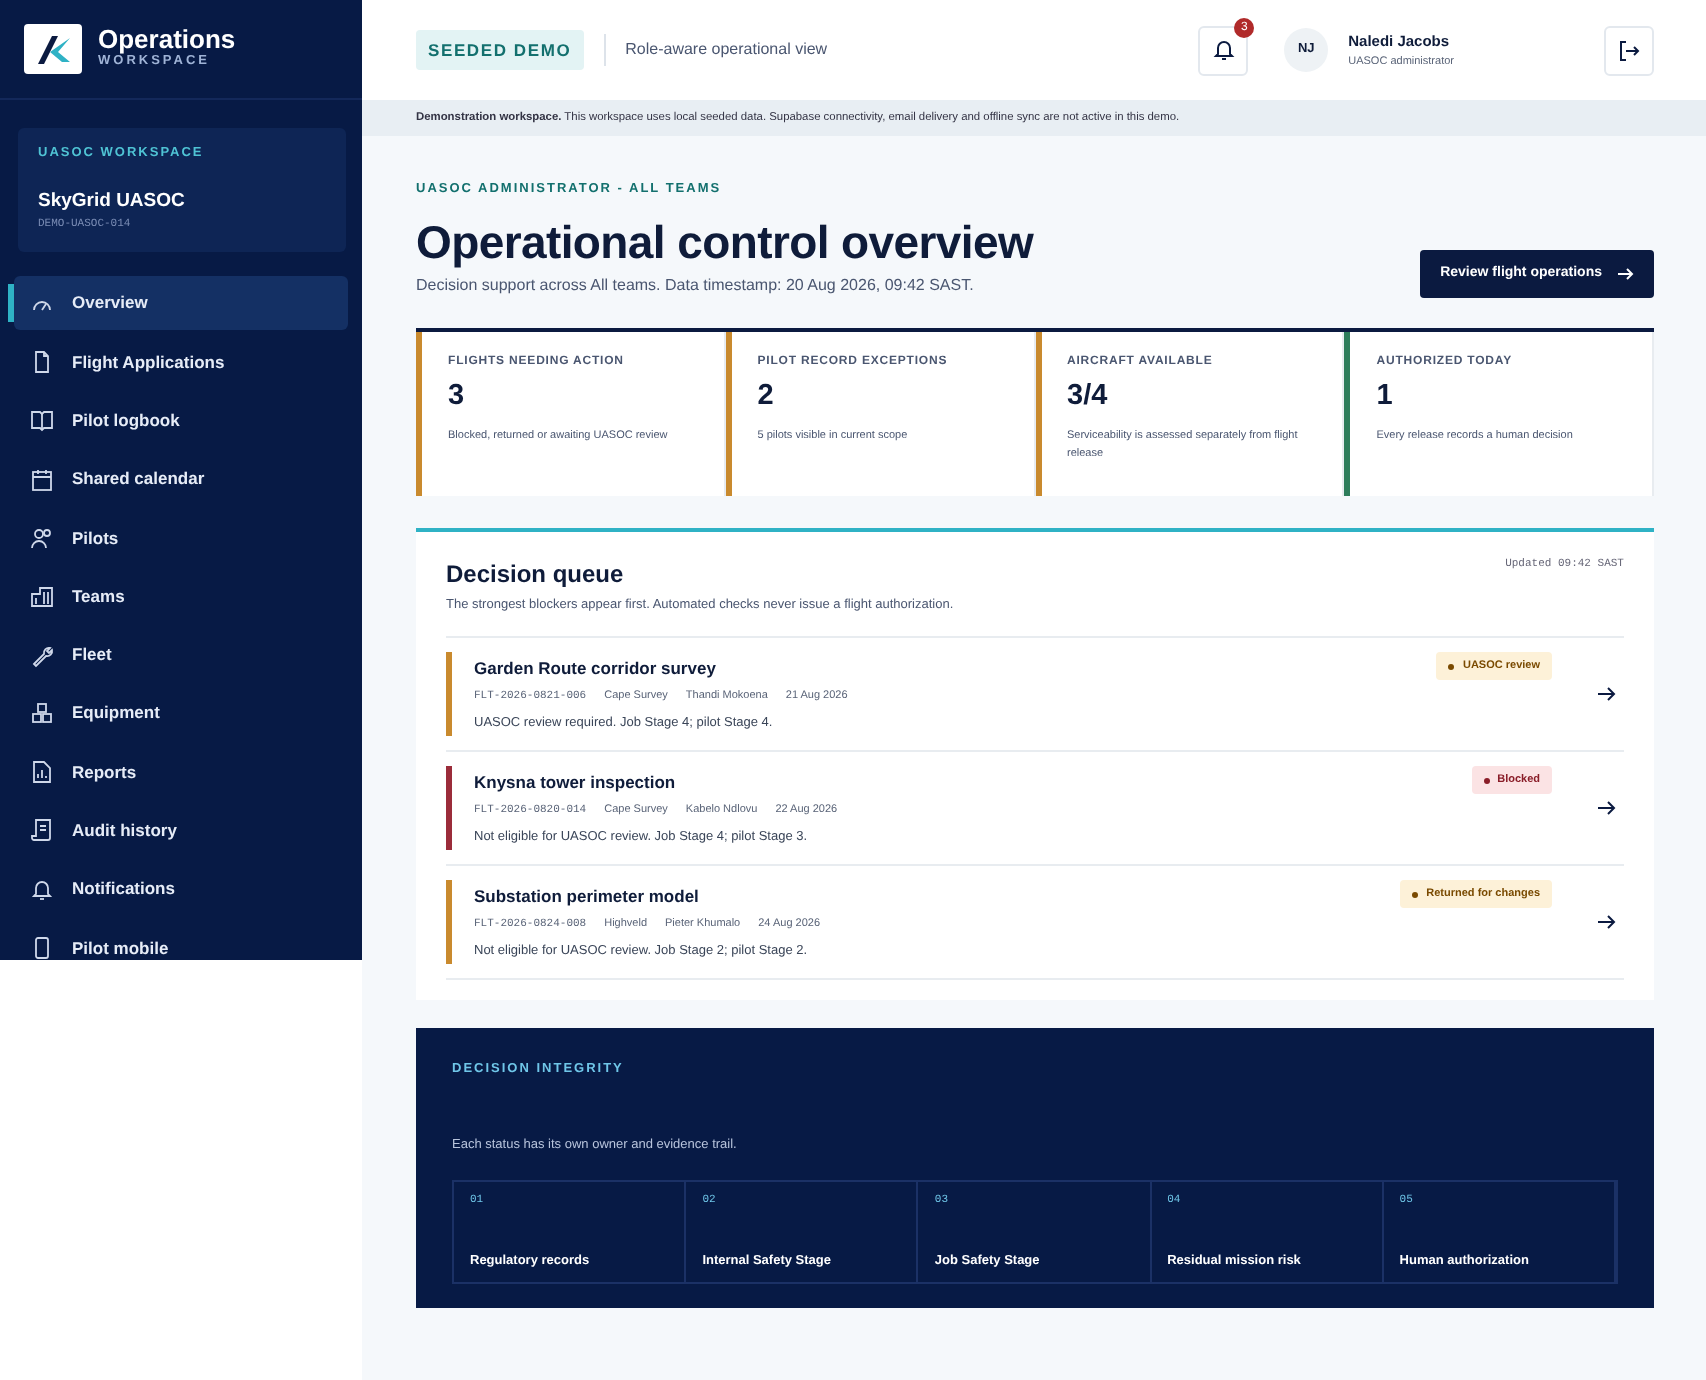 The height and width of the screenshot is (1380, 1706). What do you see at coordinates (42, 772) in the screenshot?
I see `report-icon` at bounding box center [42, 772].